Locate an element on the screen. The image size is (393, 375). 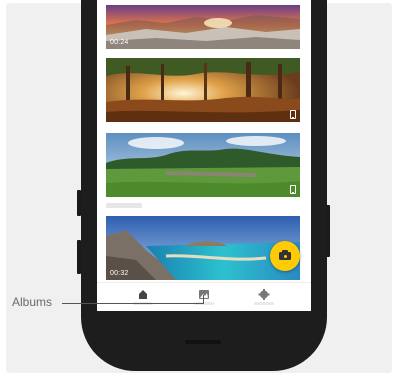
hillside-panorama-thumbnail is located at coordinates (203, 165).